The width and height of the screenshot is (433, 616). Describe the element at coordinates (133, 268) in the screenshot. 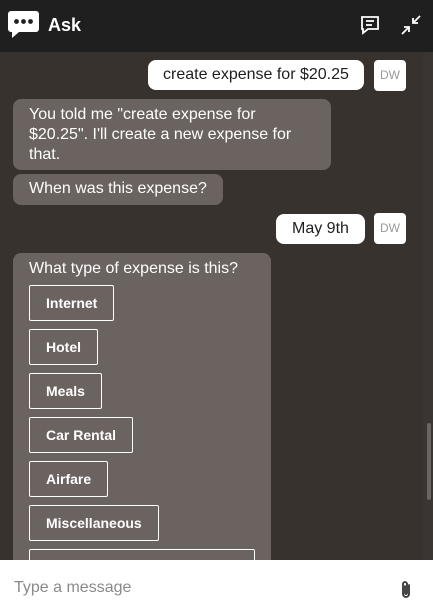

I see `bot-question: What type of expense is this?` at that location.